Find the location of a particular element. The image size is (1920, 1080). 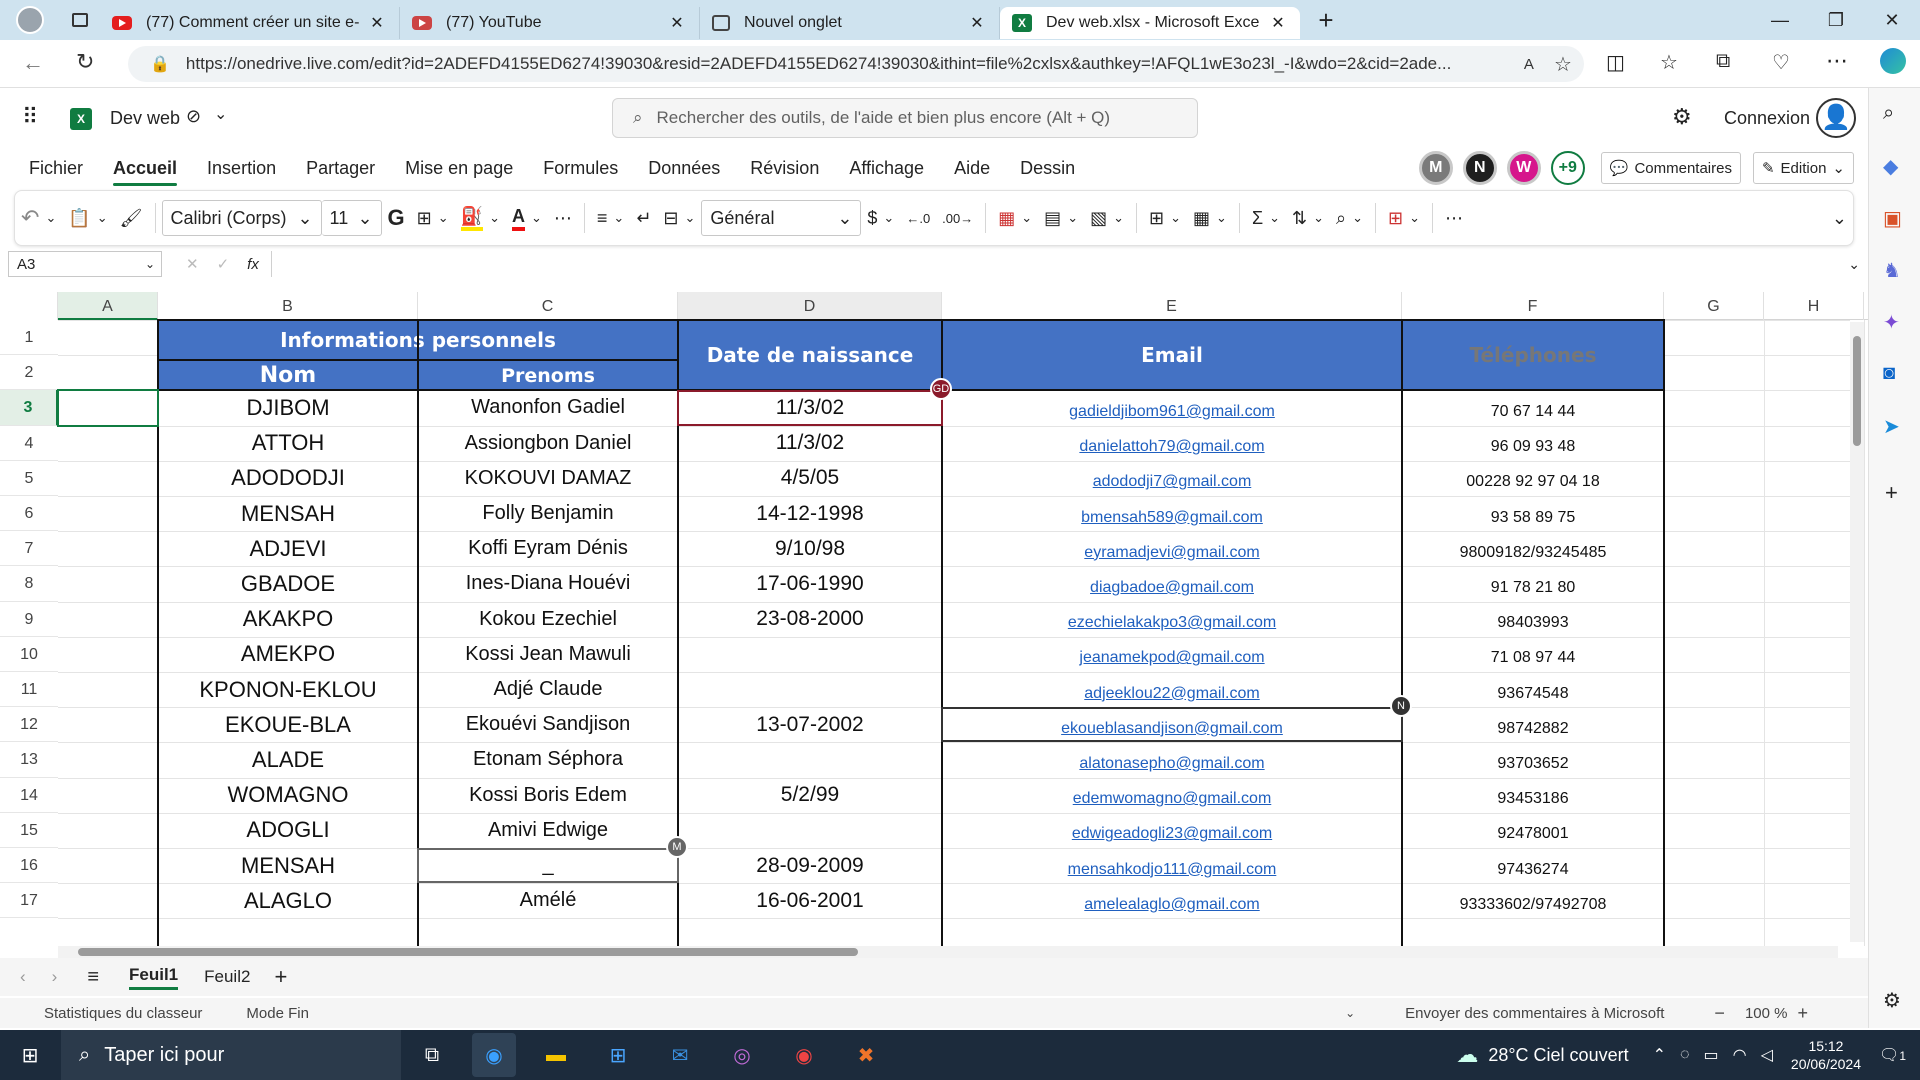

copilot-sidebar-icon: ✦ is located at coordinates (1891, 322).